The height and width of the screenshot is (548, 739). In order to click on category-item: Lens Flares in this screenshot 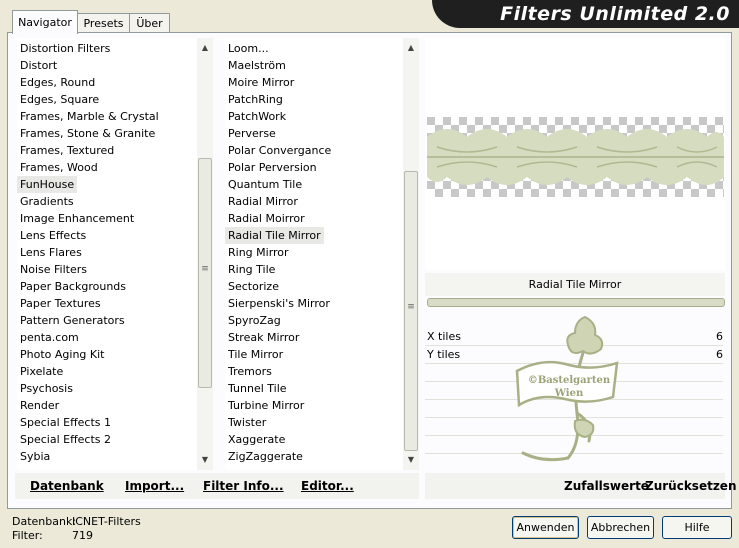, I will do `click(51, 252)`.